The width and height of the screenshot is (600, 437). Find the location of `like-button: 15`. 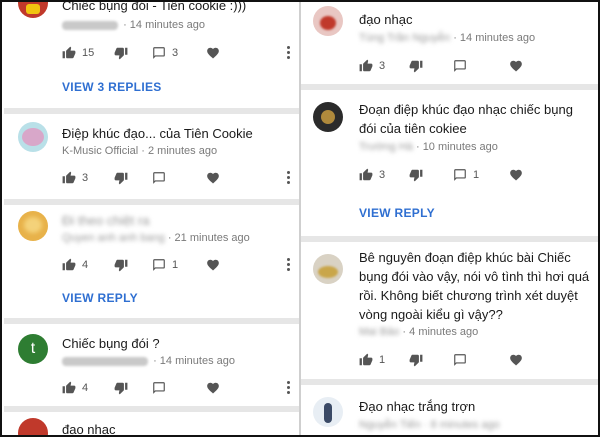

like-button: 15 is located at coordinates (78, 53).